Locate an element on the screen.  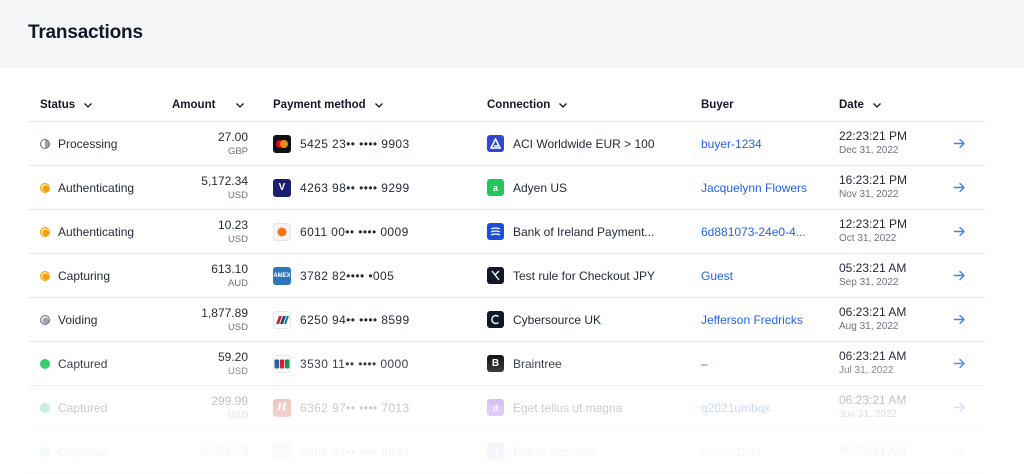
transaction-time: 16:23:21 PM is located at coordinates (873, 180).